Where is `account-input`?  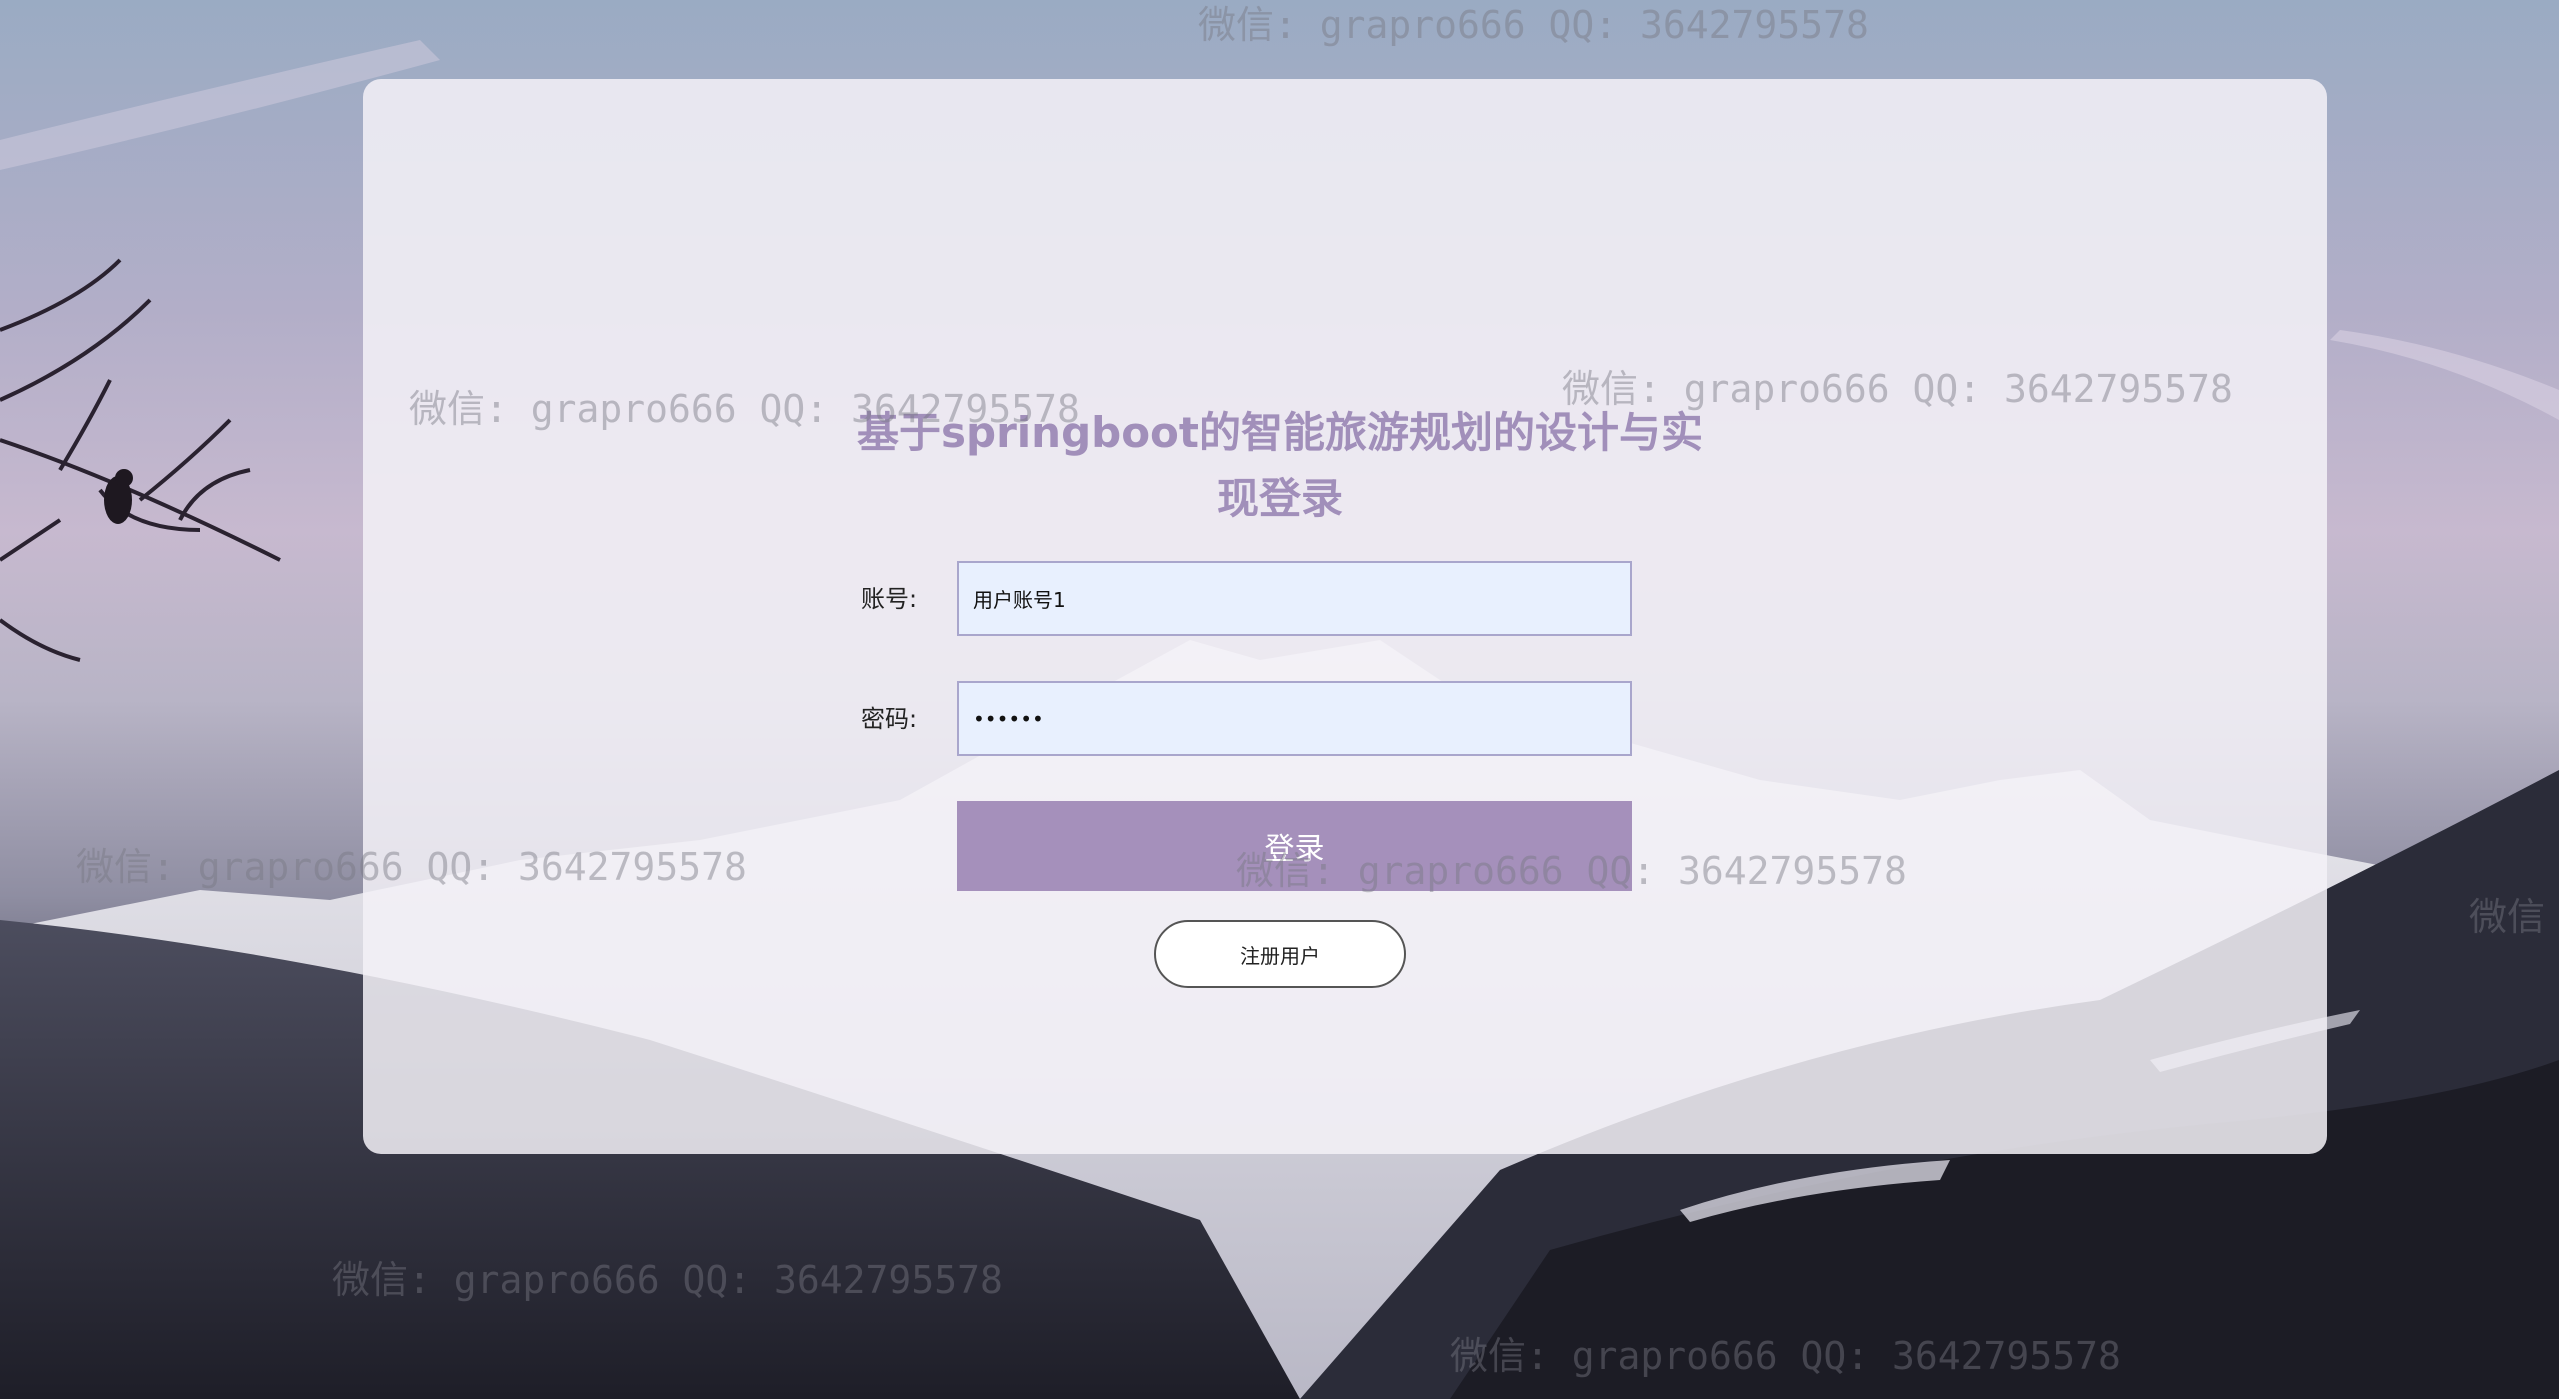 account-input is located at coordinates (1294, 598).